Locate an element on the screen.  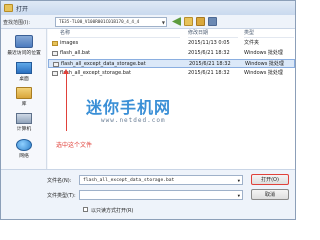
desktop-icon is located at coordinates (24, 68).